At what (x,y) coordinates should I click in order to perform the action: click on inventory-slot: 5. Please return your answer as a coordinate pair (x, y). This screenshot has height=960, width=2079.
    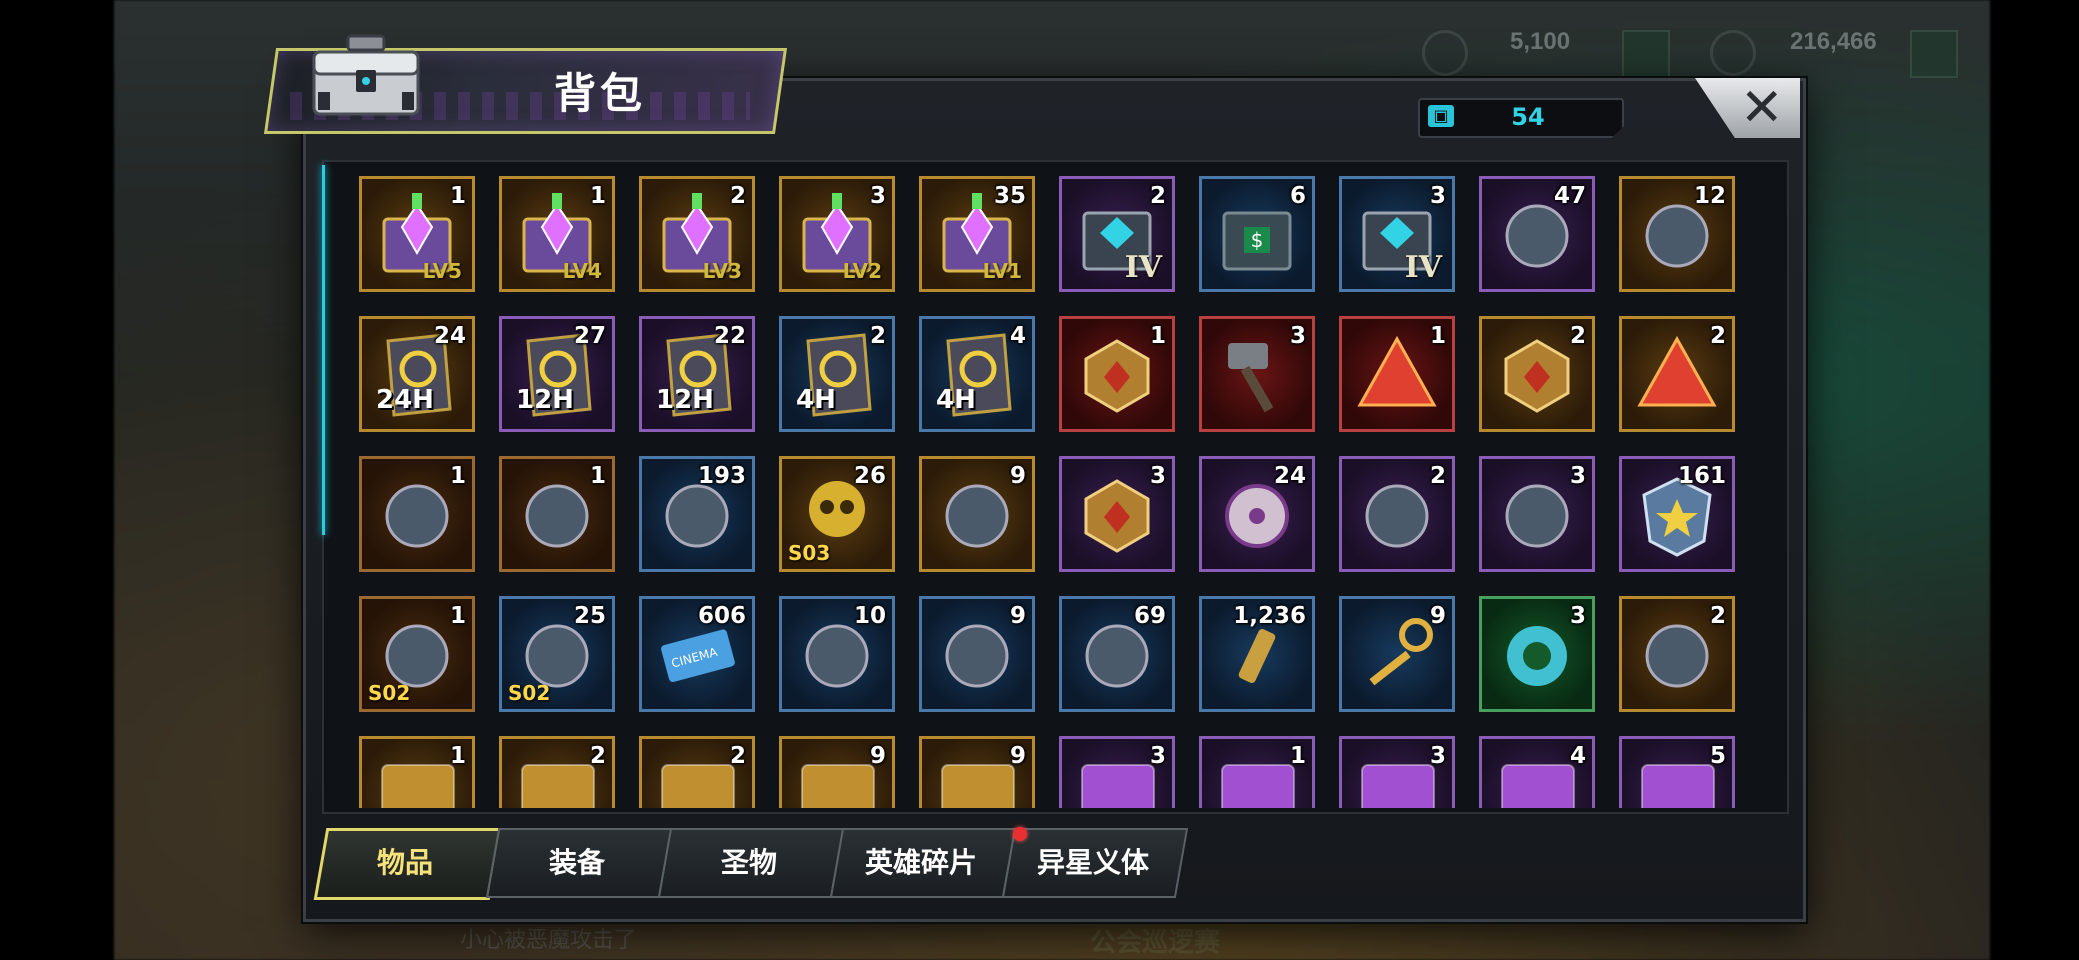
    Looking at the image, I should click on (1677, 772).